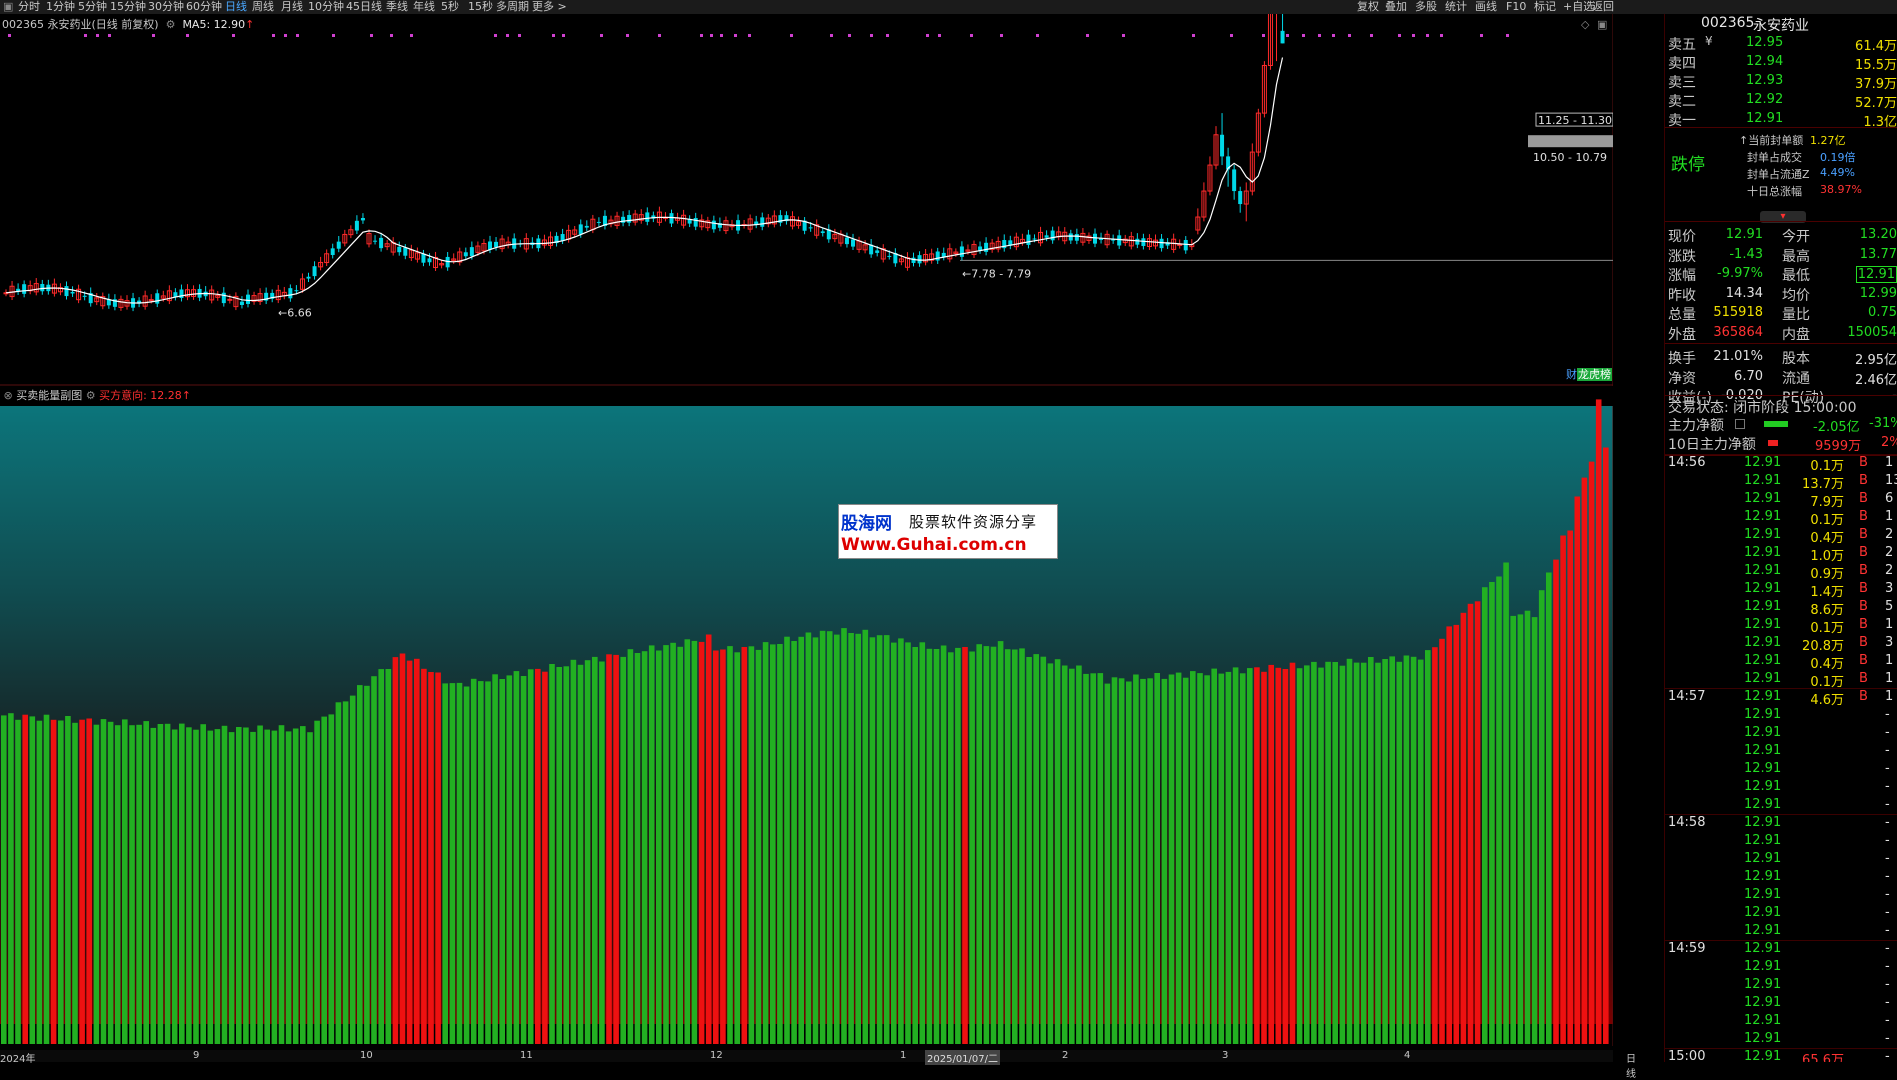 This screenshot has width=1897, height=1080. Describe the element at coordinates (1781, 127) in the screenshot. I see `panel-divider` at that location.